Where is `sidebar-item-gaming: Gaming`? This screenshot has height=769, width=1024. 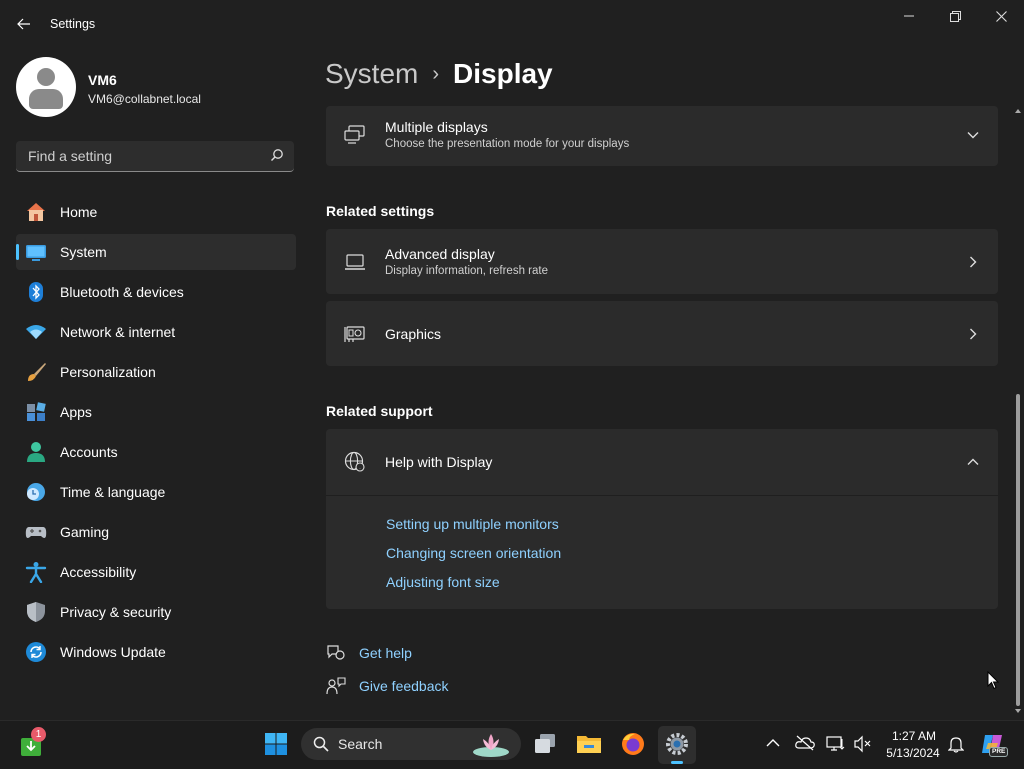
sidebar-item-gaming: Gaming is located at coordinates (156, 532).